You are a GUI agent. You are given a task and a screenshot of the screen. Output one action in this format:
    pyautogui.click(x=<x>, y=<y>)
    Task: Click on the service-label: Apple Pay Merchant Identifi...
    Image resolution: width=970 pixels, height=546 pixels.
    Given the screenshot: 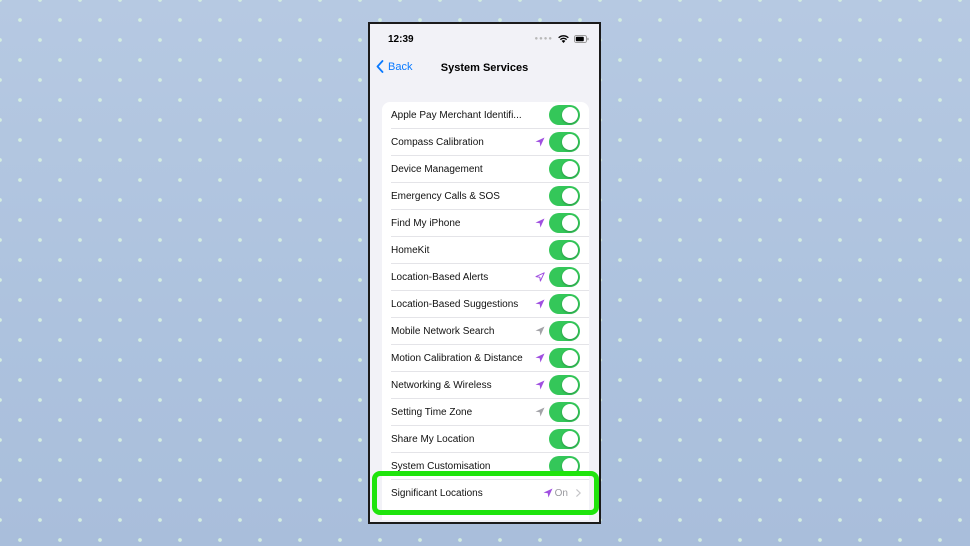 What is the action you would take?
    pyautogui.click(x=456, y=115)
    